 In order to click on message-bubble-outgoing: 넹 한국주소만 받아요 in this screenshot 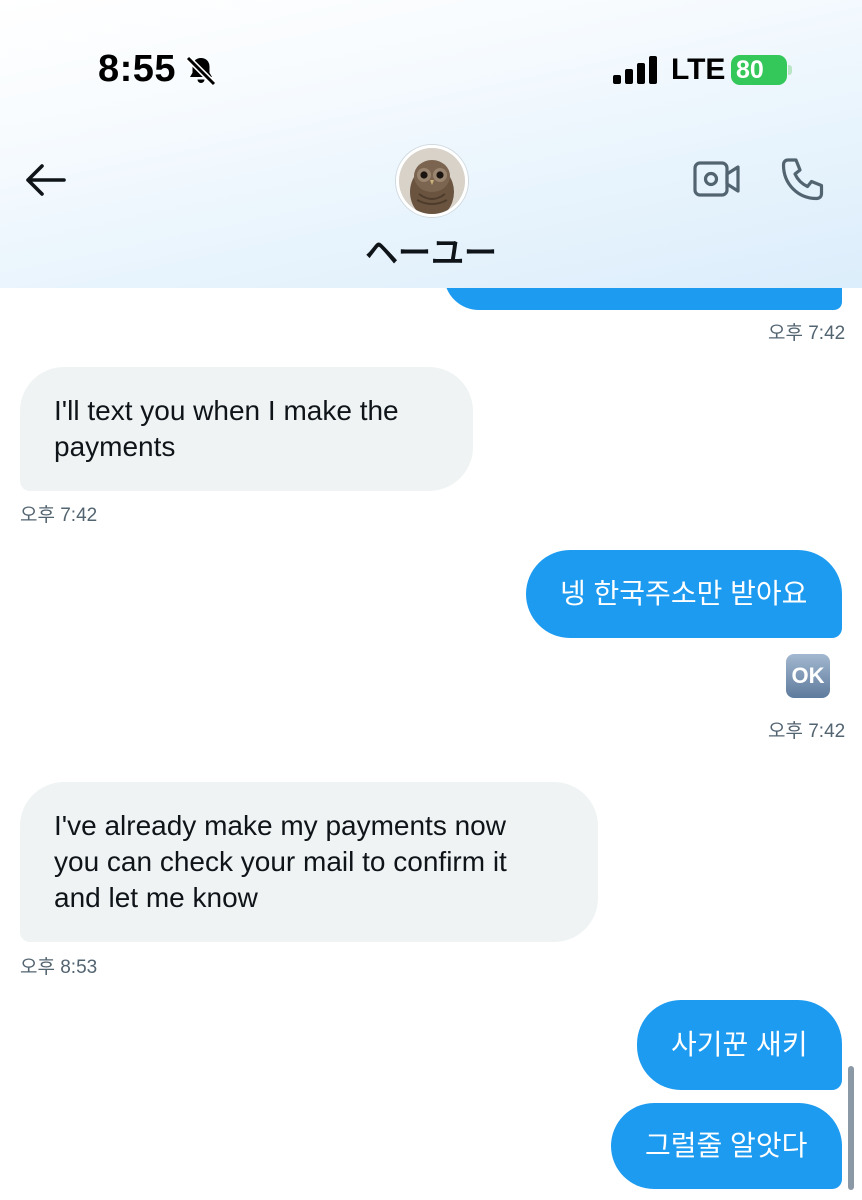, I will do `click(684, 594)`.